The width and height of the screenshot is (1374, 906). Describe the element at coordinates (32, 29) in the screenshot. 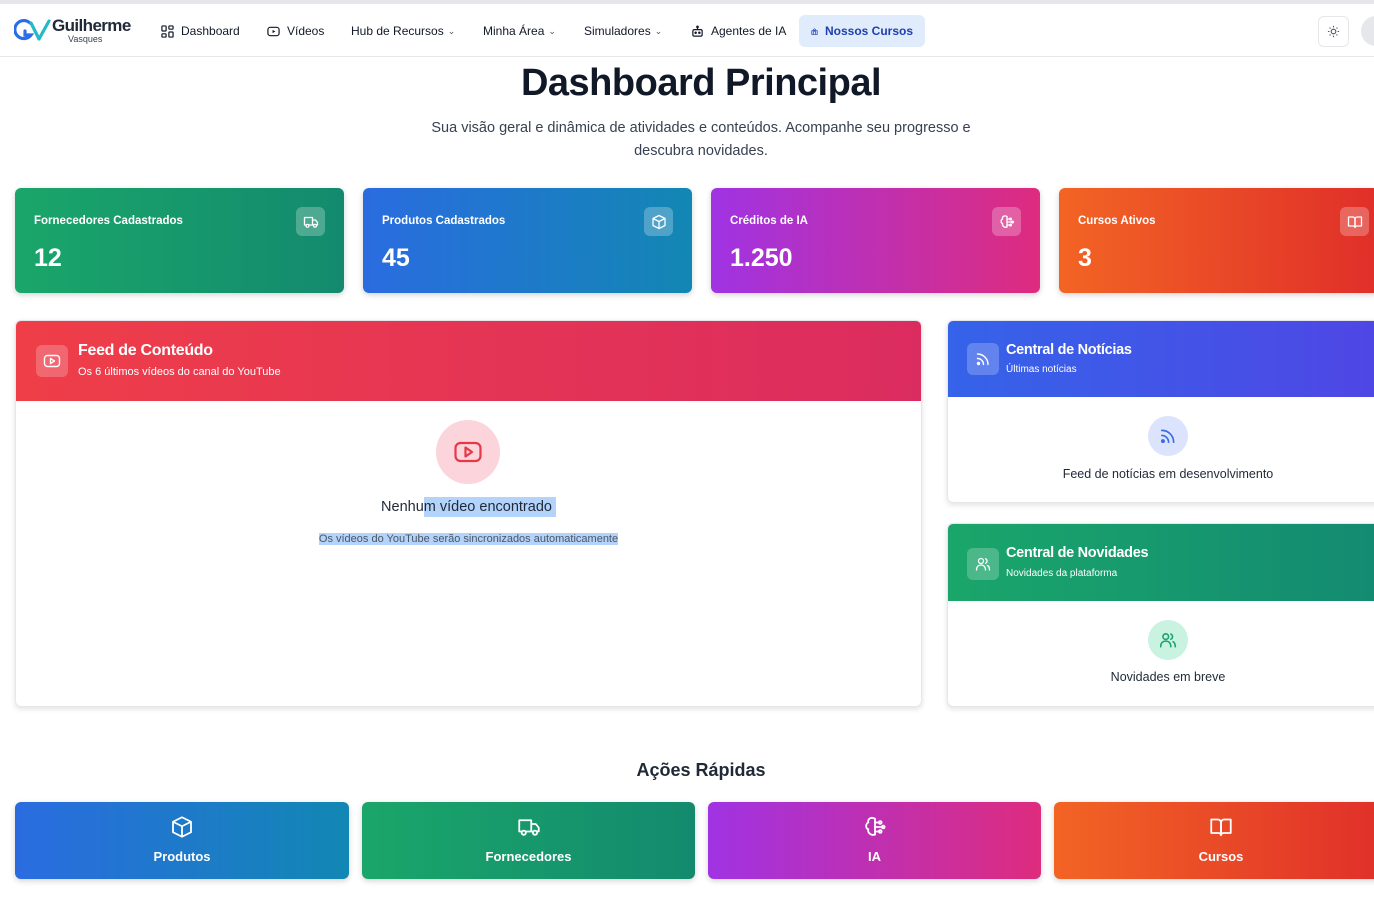

I see `logo-mark-icon` at that location.